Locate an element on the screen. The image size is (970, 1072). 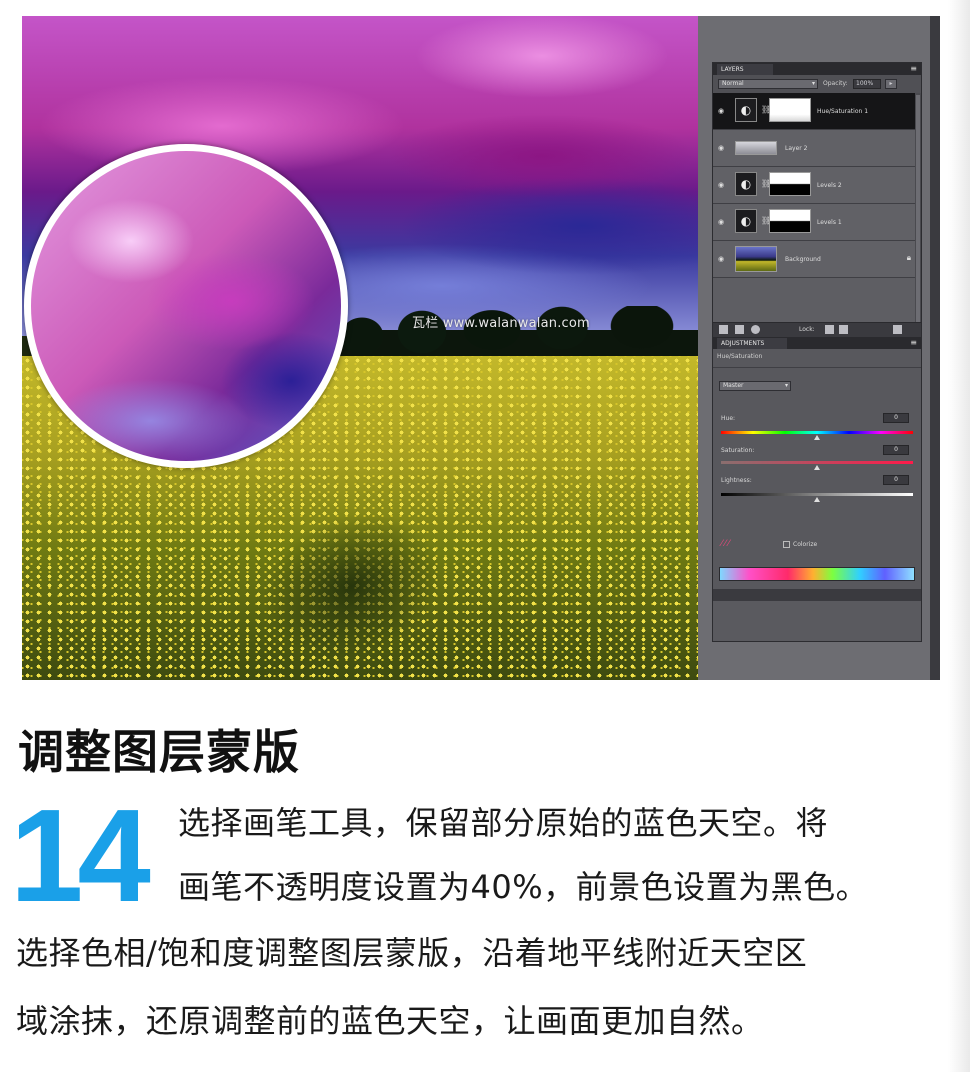
page-edge is located at coordinates (959, 536).